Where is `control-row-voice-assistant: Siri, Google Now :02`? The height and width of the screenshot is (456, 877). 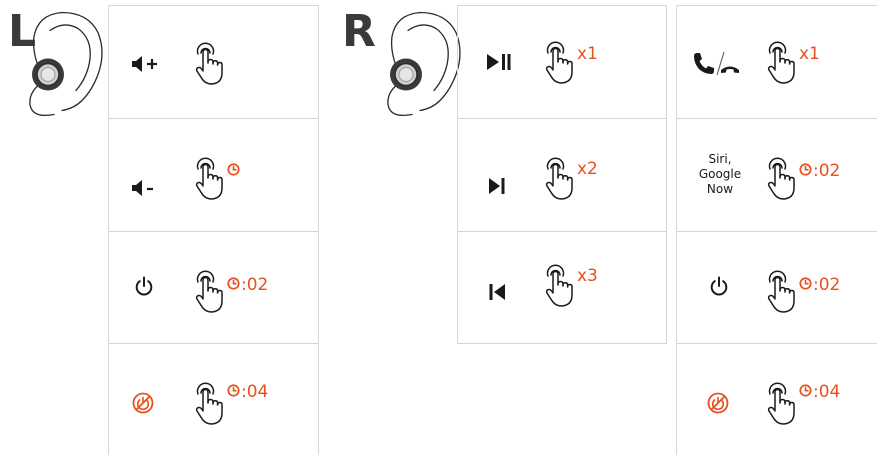
control-row-voice-assistant: Siri, Google Now :02 is located at coordinates (777, 175).